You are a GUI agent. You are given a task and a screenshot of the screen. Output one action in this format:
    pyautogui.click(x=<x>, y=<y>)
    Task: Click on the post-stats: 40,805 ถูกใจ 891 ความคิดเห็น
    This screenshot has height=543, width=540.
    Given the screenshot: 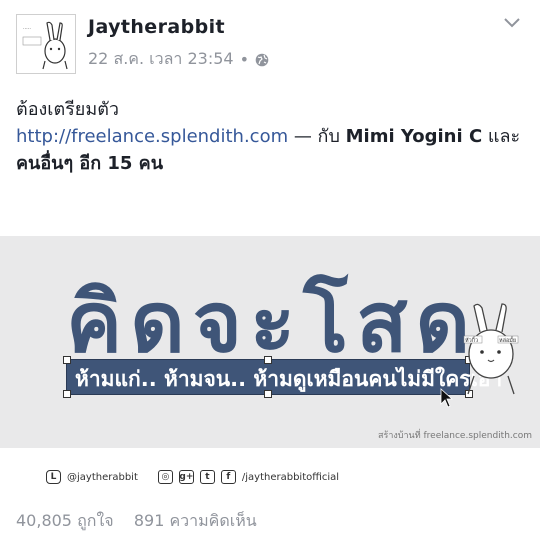 What is the action you would take?
    pyautogui.click(x=136, y=521)
    